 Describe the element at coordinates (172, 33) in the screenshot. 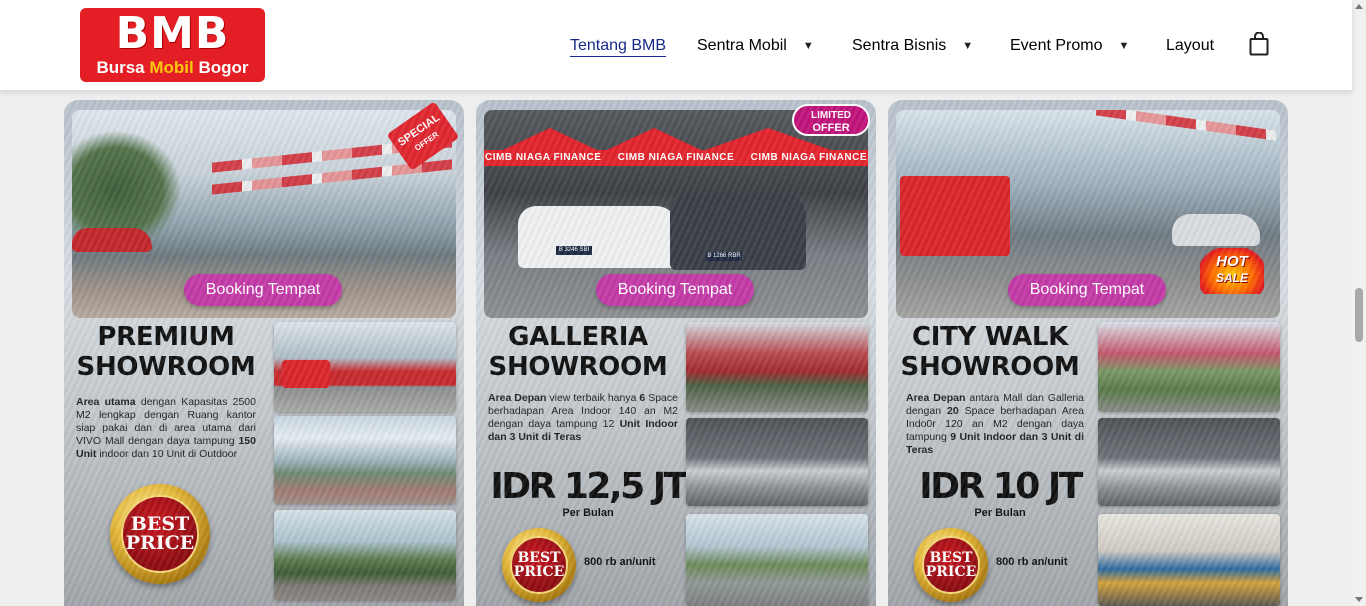

I see `logo-wordmark: BMB` at that location.